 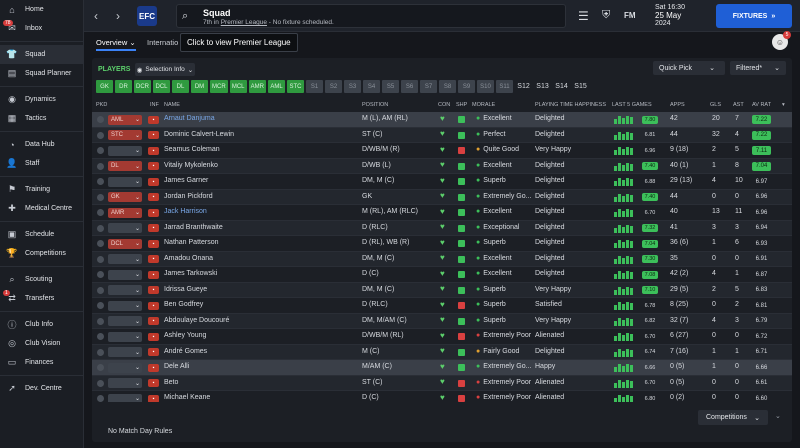 I want to click on filtered-dropdown: Filtered* ⌄, so click(x=758, y=68).